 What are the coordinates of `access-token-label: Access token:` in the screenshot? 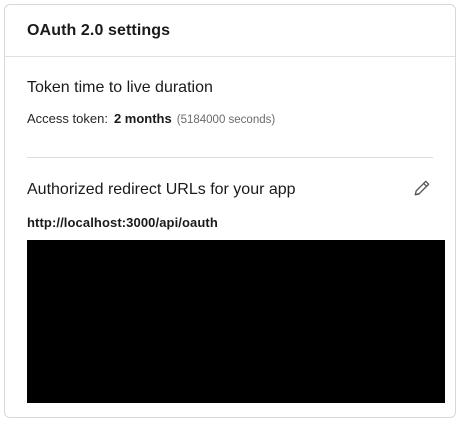 It's located at (67, 118).